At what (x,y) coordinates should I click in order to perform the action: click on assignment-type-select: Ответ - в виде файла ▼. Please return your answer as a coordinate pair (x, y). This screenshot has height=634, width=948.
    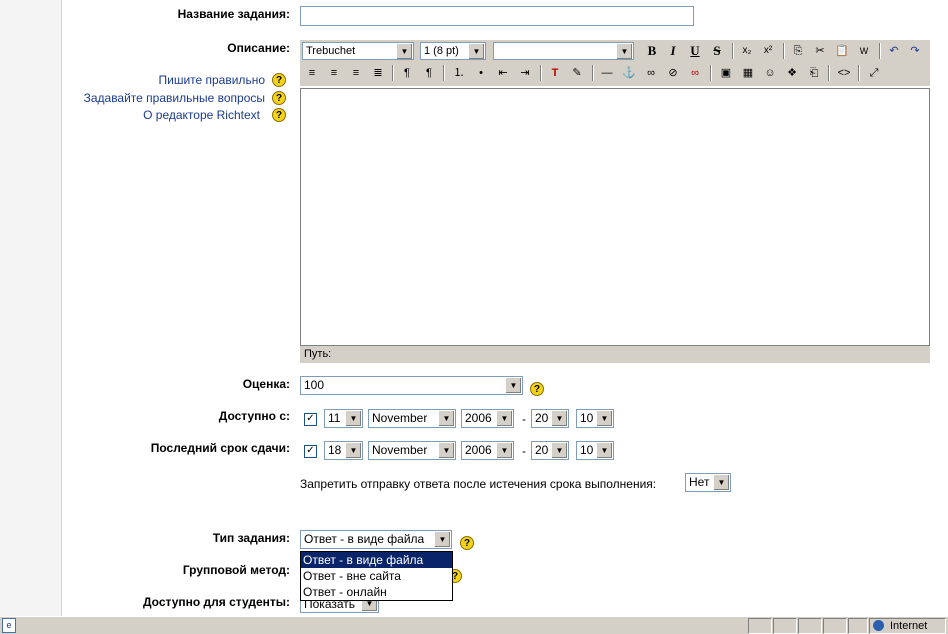
    Looking at the image, I should click on (376, 539).